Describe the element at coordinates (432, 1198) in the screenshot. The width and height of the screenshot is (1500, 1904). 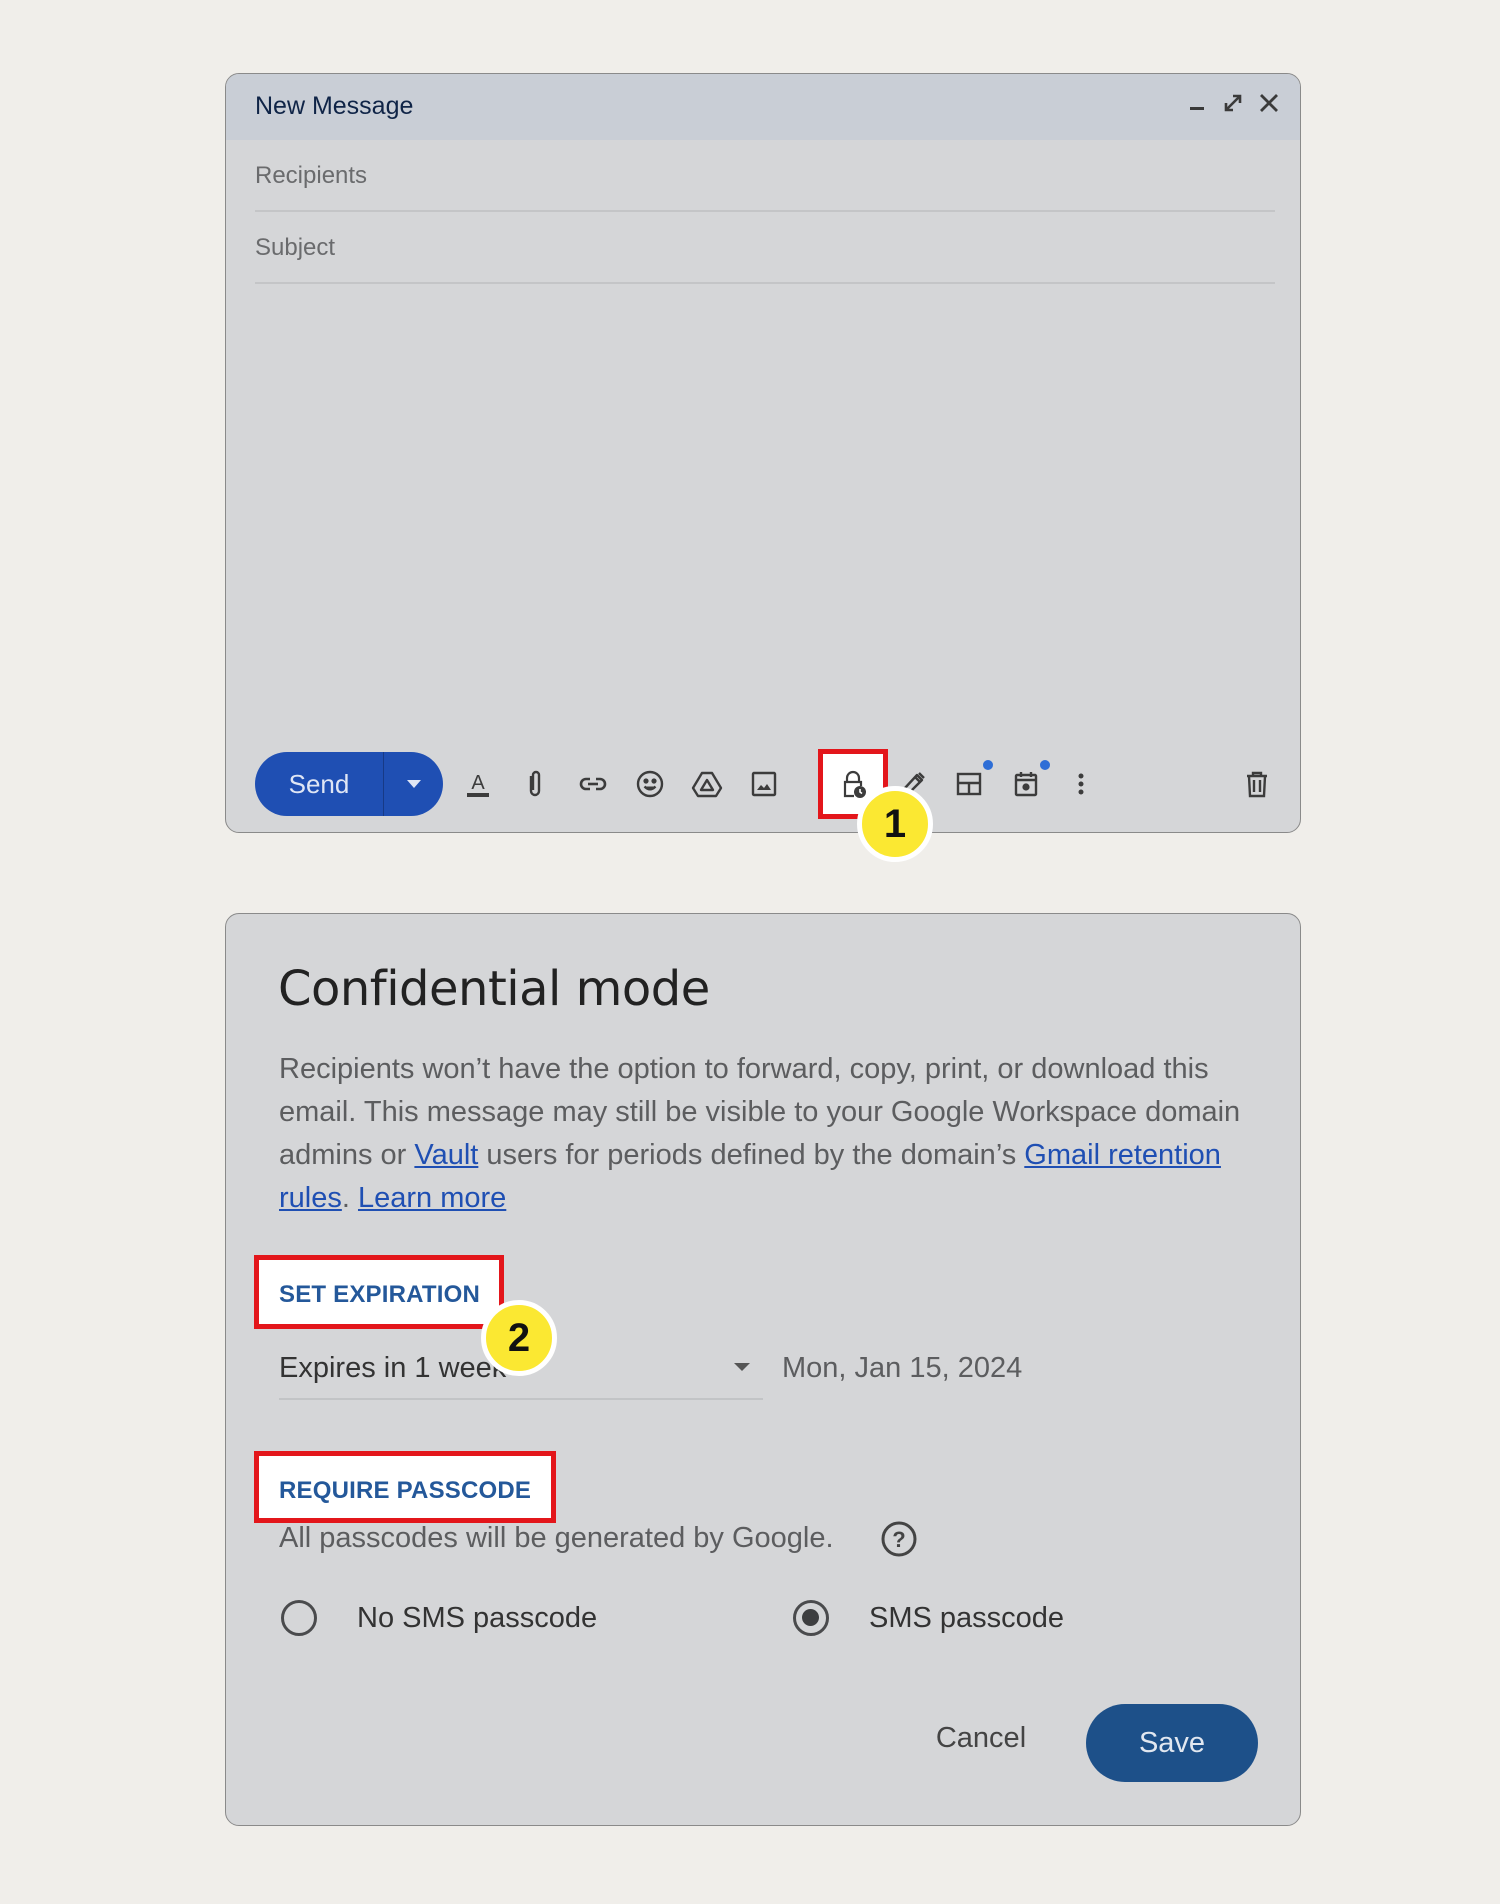
I see `learn-more-link: Learn more` at that location.